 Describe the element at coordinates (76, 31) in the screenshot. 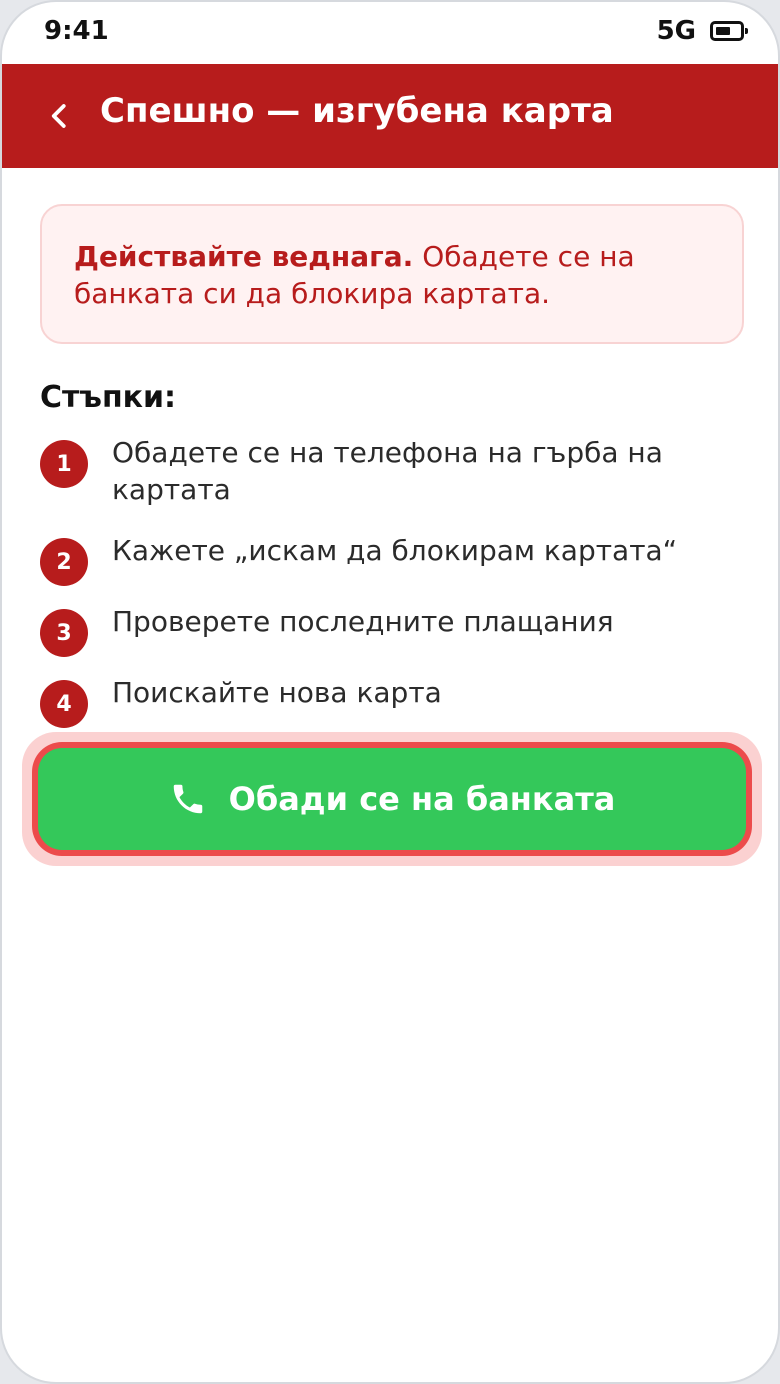

I see `status-time: 9:41` at that location.